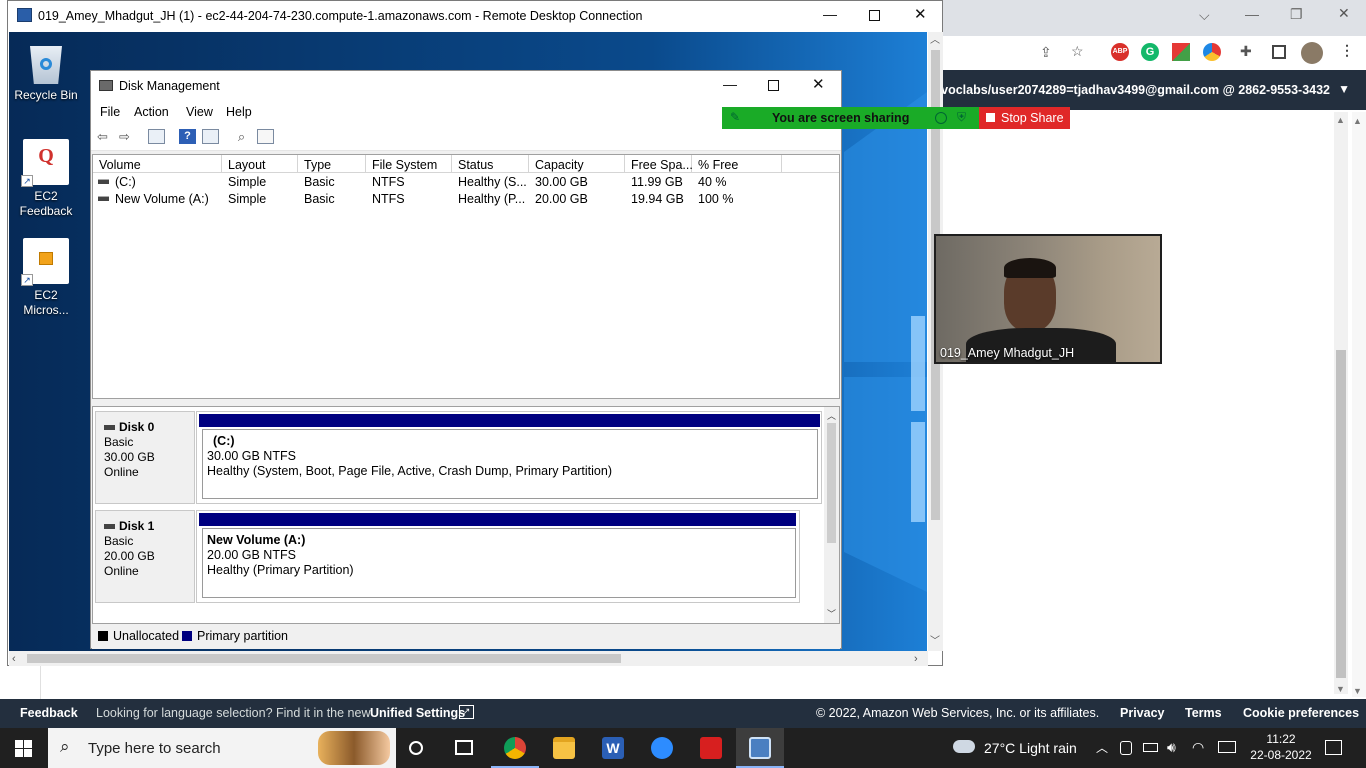  Describe the element at coordinates (1347, 50) in the screenshot. I see `browser-menu-icon: ⋮` at that location.